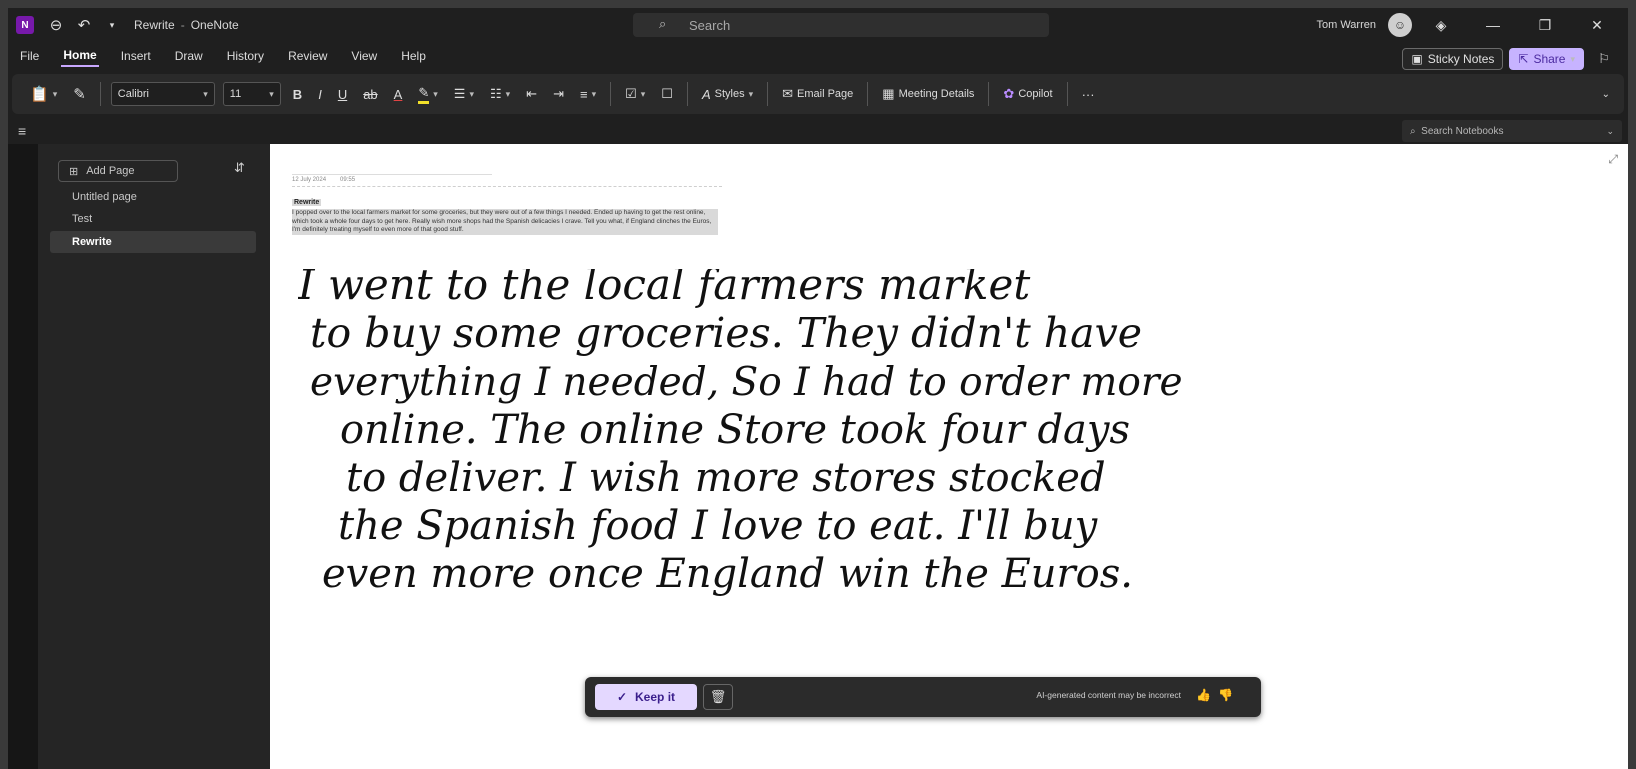 Image resolution: width=1636 pixels, height=769 pixels. What do you see at coordinates (727, 574) in the screenshot?
I see `ink-line: even more once England win the Euros.` at bounding box center [727, 574].